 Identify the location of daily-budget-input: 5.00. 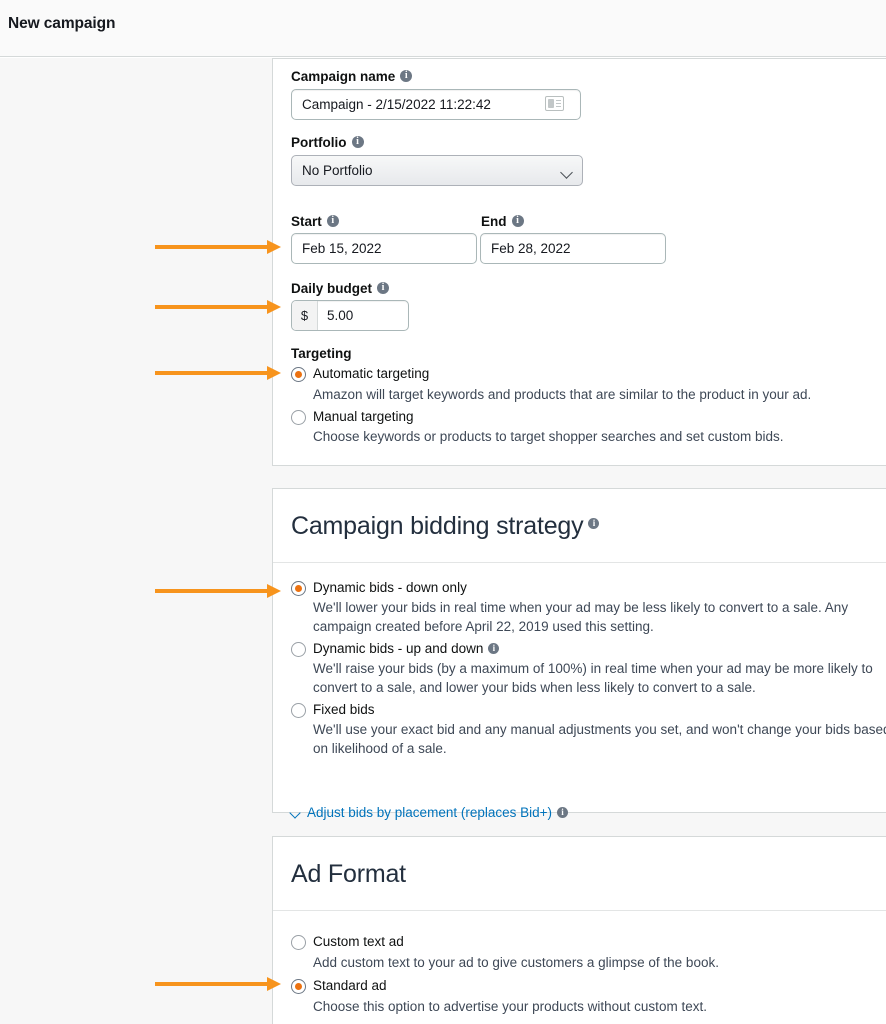
(363, 315).